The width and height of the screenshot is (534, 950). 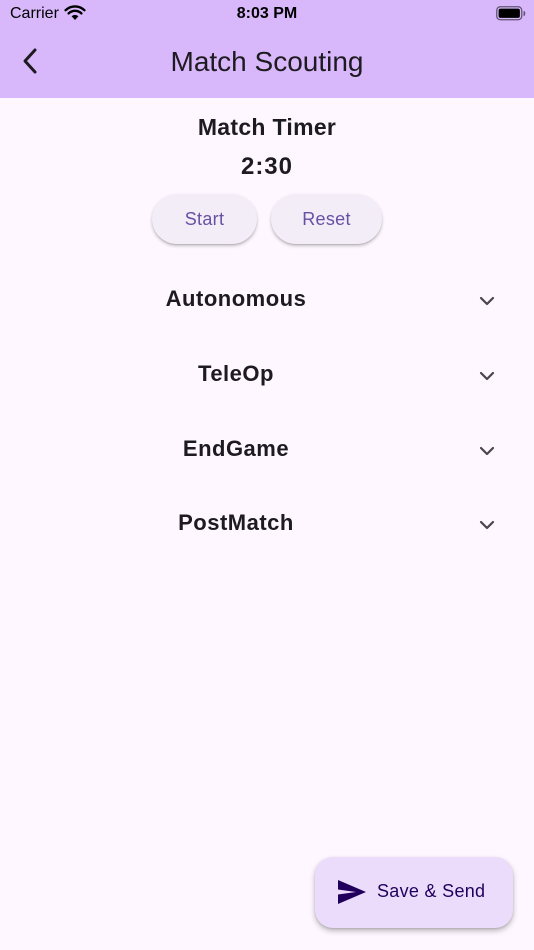 What do you see at coordinates (204, 219) in the screenshot?
I see `start-button: Start` at bounding box center [204, 219].